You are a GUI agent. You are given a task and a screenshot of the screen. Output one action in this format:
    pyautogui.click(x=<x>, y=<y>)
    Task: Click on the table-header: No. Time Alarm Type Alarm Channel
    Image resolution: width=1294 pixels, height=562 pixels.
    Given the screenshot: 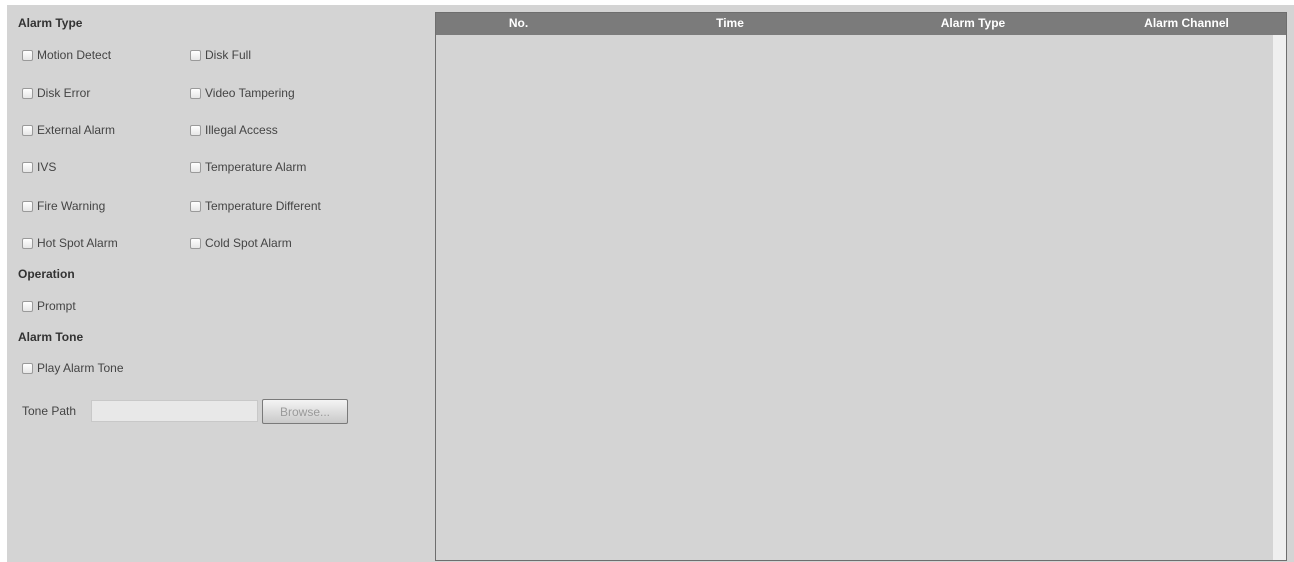 What is the action you would take?
    pyautogui.click(x=861, y=24)
    